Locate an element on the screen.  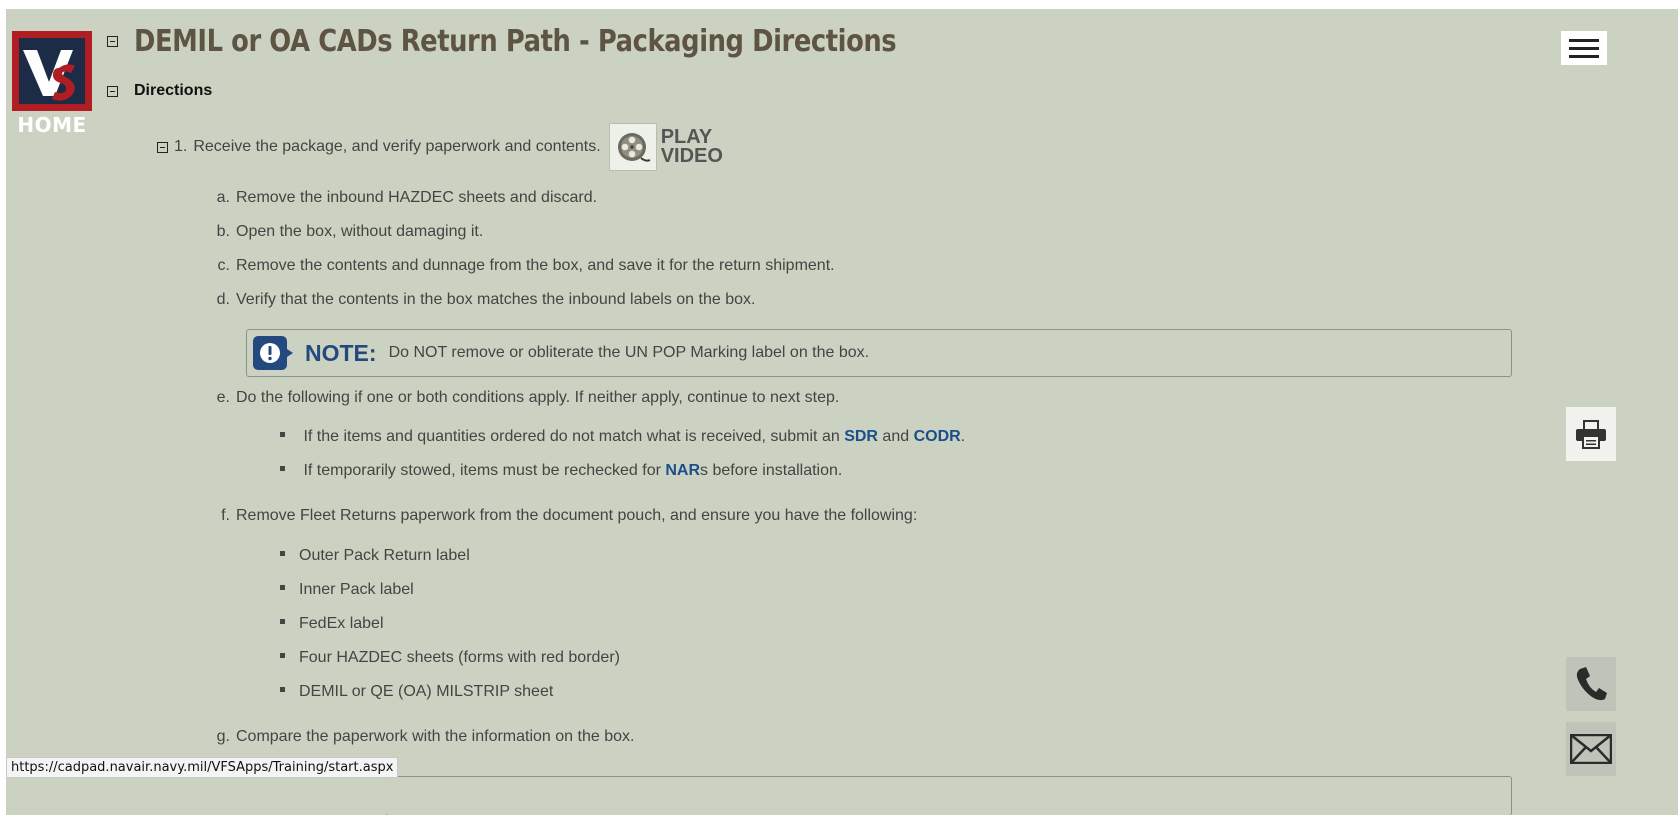
bullet-text: and is located at coordinates (895, 436).